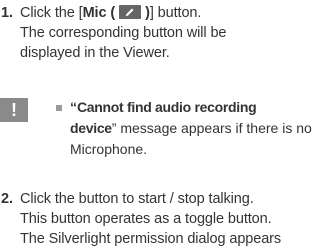 This screenshot has width=335, height=249. I want to click on step-1-text-pre: Click the [, so click(51, 13).